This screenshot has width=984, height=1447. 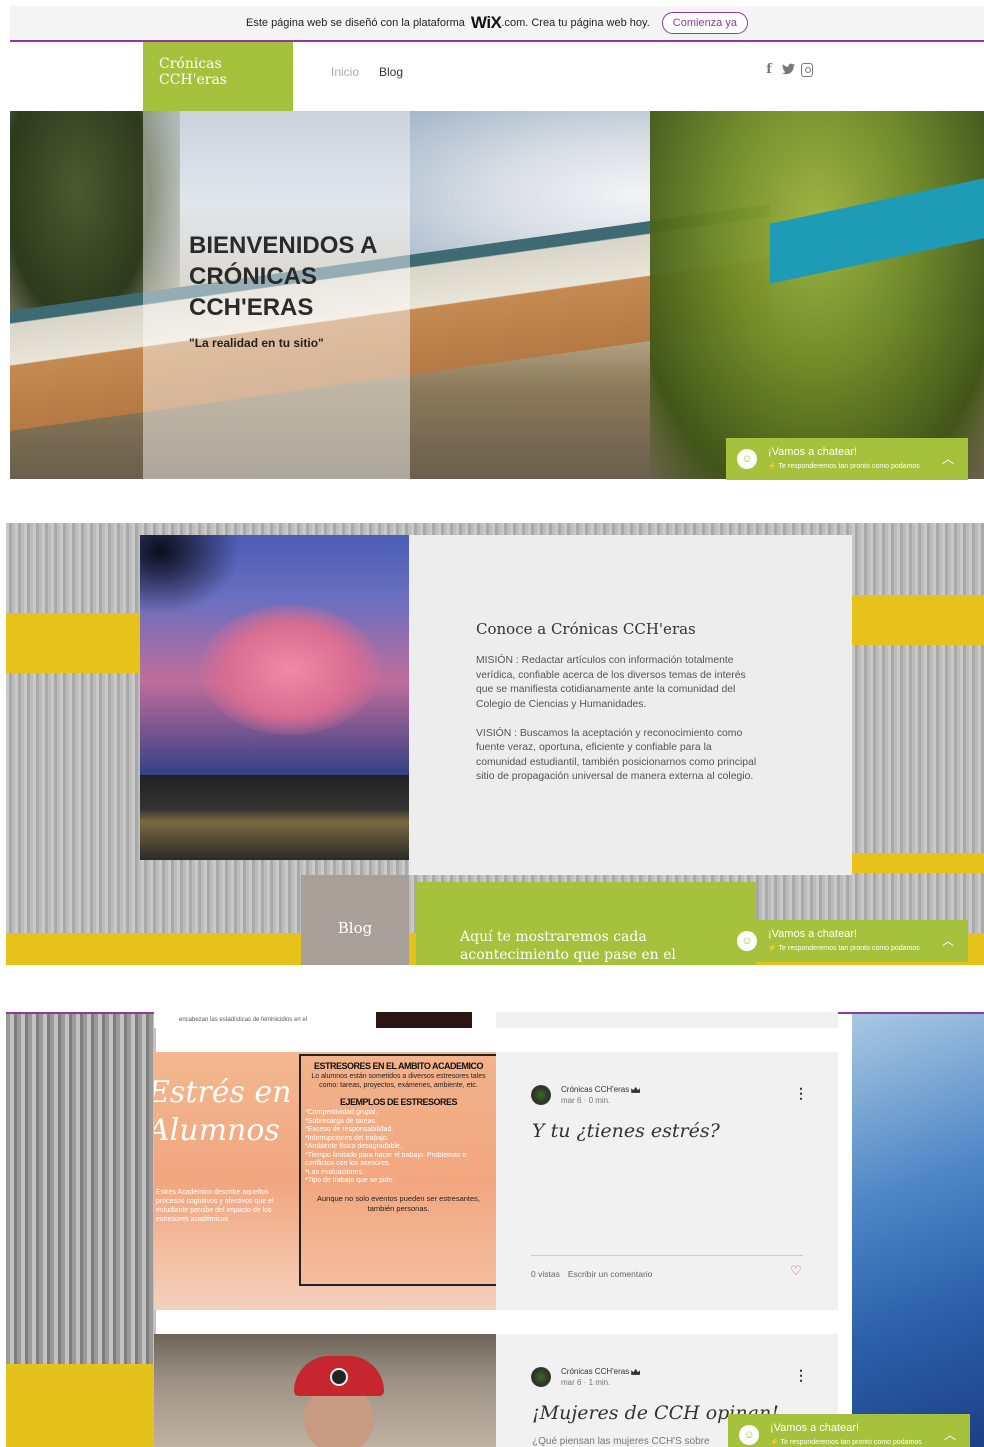 I want to click on heart-icon: ♡, so click(x=796, y=1270).